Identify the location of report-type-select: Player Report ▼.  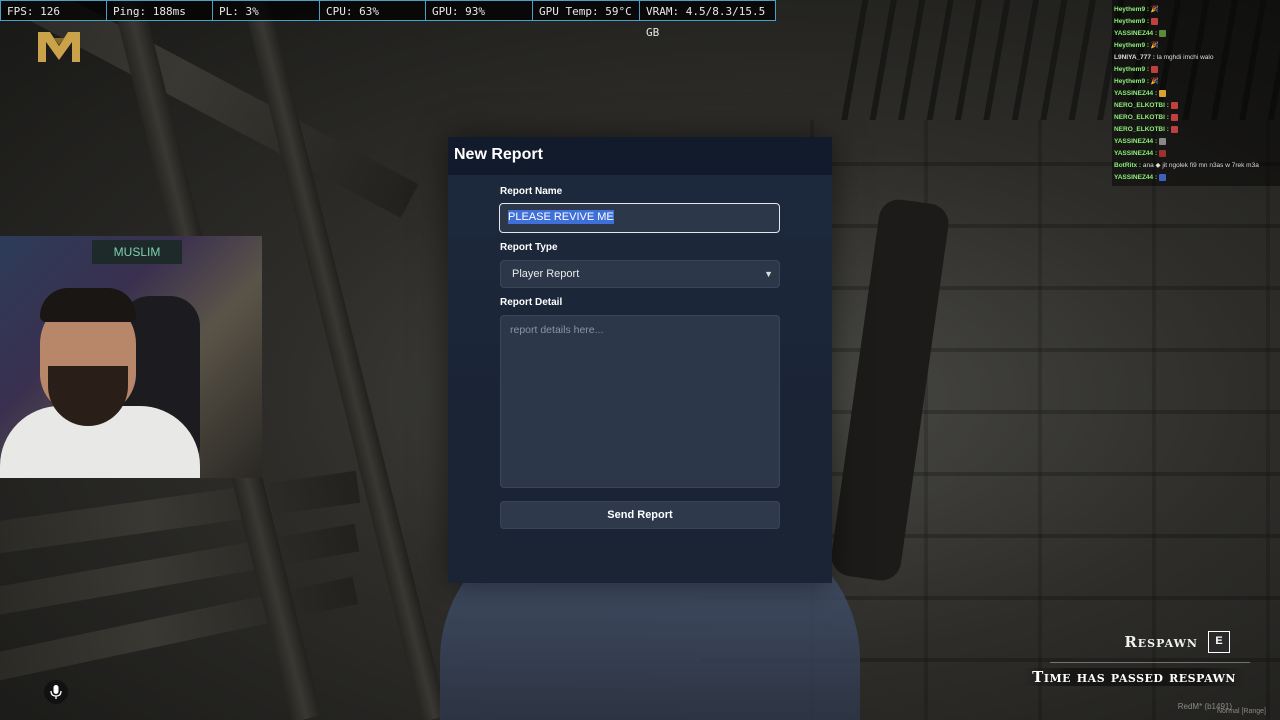
(640, 274).